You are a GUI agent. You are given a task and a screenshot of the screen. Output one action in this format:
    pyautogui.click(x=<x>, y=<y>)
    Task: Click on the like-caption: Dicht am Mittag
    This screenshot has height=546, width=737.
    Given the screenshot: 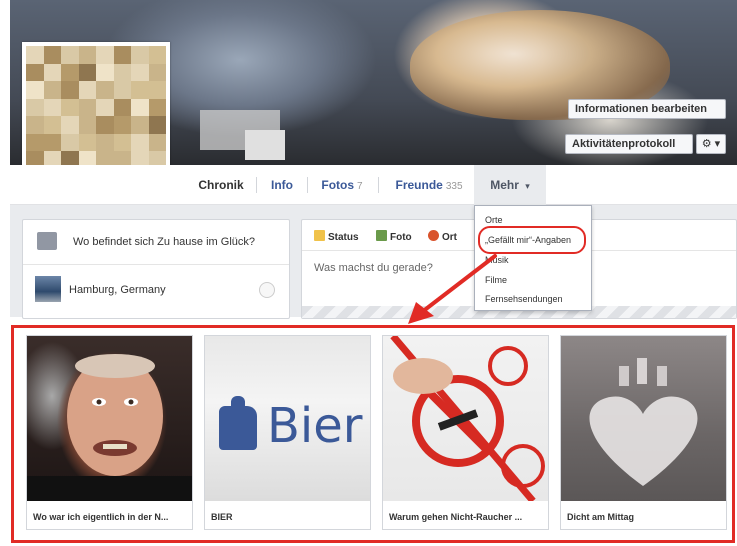 What is the action you would take?
    pyautogui.click(x=600, y=517)
    